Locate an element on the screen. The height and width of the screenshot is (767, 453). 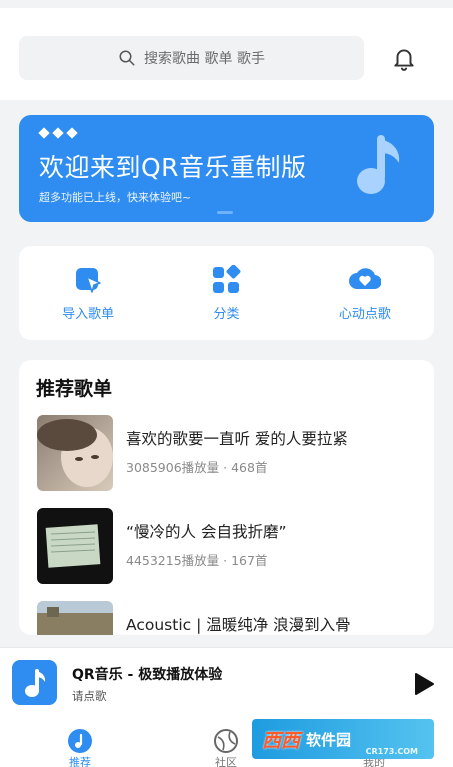
notification-bell-icon is located at coordinates (404, 58).